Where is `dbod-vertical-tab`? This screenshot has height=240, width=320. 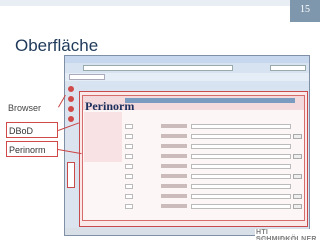 dbod-vertical-tab is located at coordinates (71, 175).